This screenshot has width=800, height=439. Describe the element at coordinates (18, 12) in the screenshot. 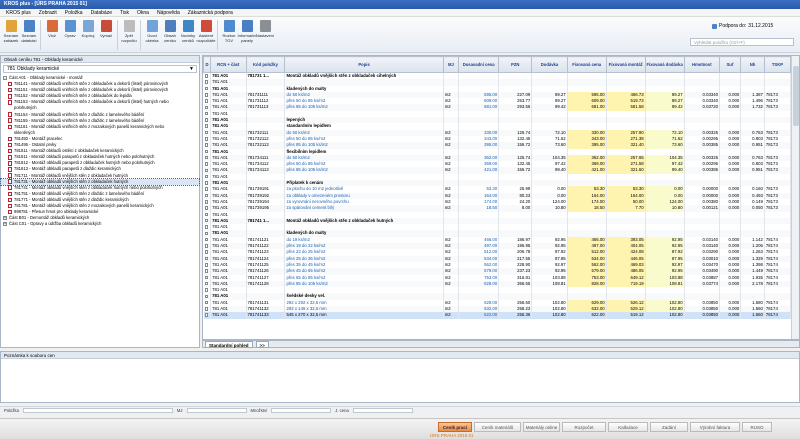

I see `menu-item-kros-plus: KROS plus` at that location.